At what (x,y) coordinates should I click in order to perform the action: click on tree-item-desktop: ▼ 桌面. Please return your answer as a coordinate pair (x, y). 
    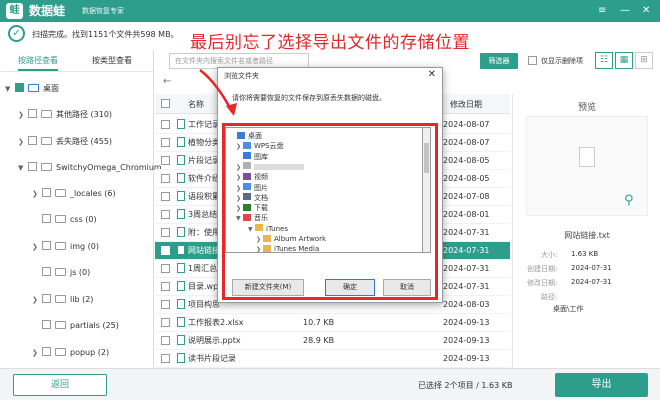
    Looking at the image, I should click on (32, 89).